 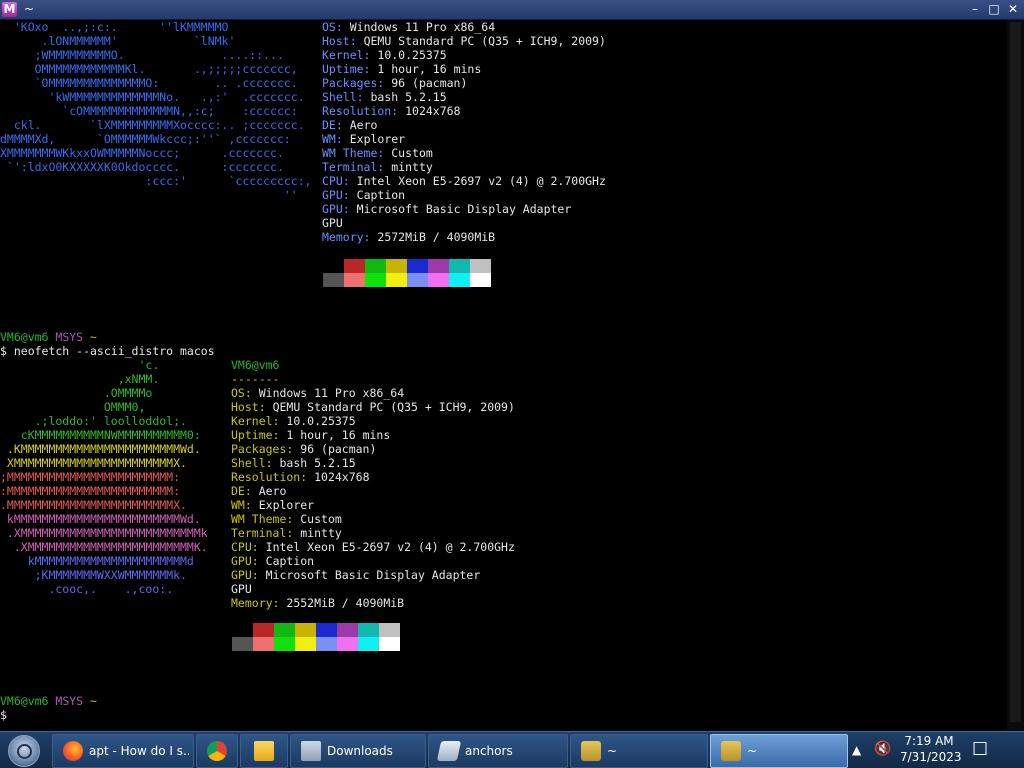 I want to click on close-button: ✕, so click(x=1013, y=9).